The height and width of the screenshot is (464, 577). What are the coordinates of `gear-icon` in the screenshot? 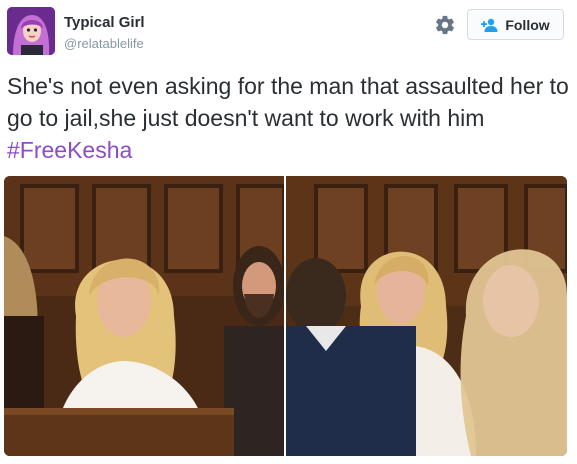 It's located at (445, 25).